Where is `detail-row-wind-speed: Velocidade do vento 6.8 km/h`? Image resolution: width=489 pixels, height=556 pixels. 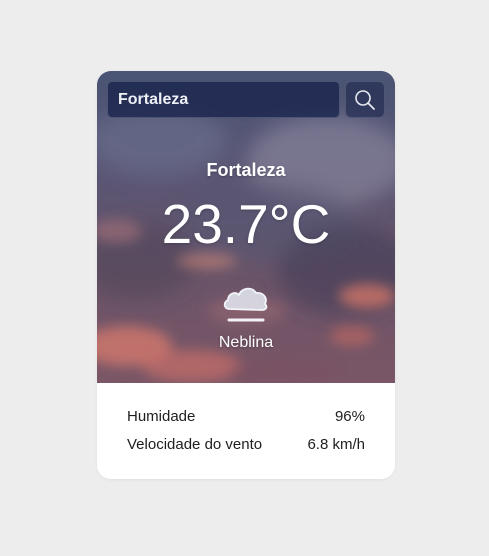 detail-row-wind-speed: Velocidade do vento 6.8 km/h is located at coordinates (246, 444).